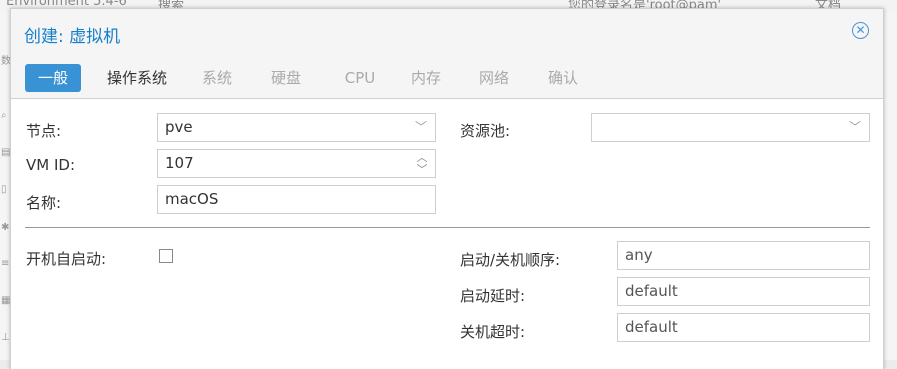 This screenshot has height=369, width=897. Describe the element at coordinates (743, 327) in the screenshot. I see `shutdown-timeout-input: default` at that location.